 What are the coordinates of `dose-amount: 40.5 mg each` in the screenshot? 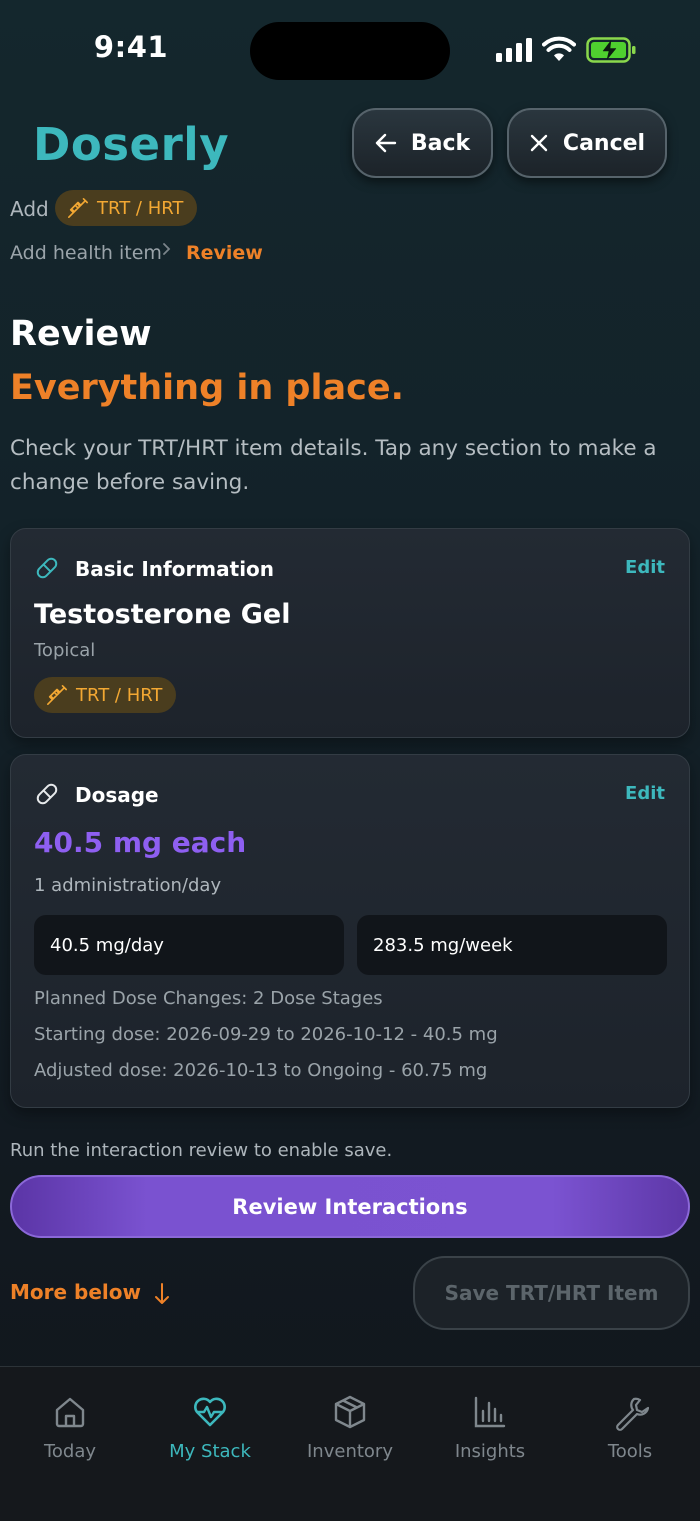 It's located at (140, 842).